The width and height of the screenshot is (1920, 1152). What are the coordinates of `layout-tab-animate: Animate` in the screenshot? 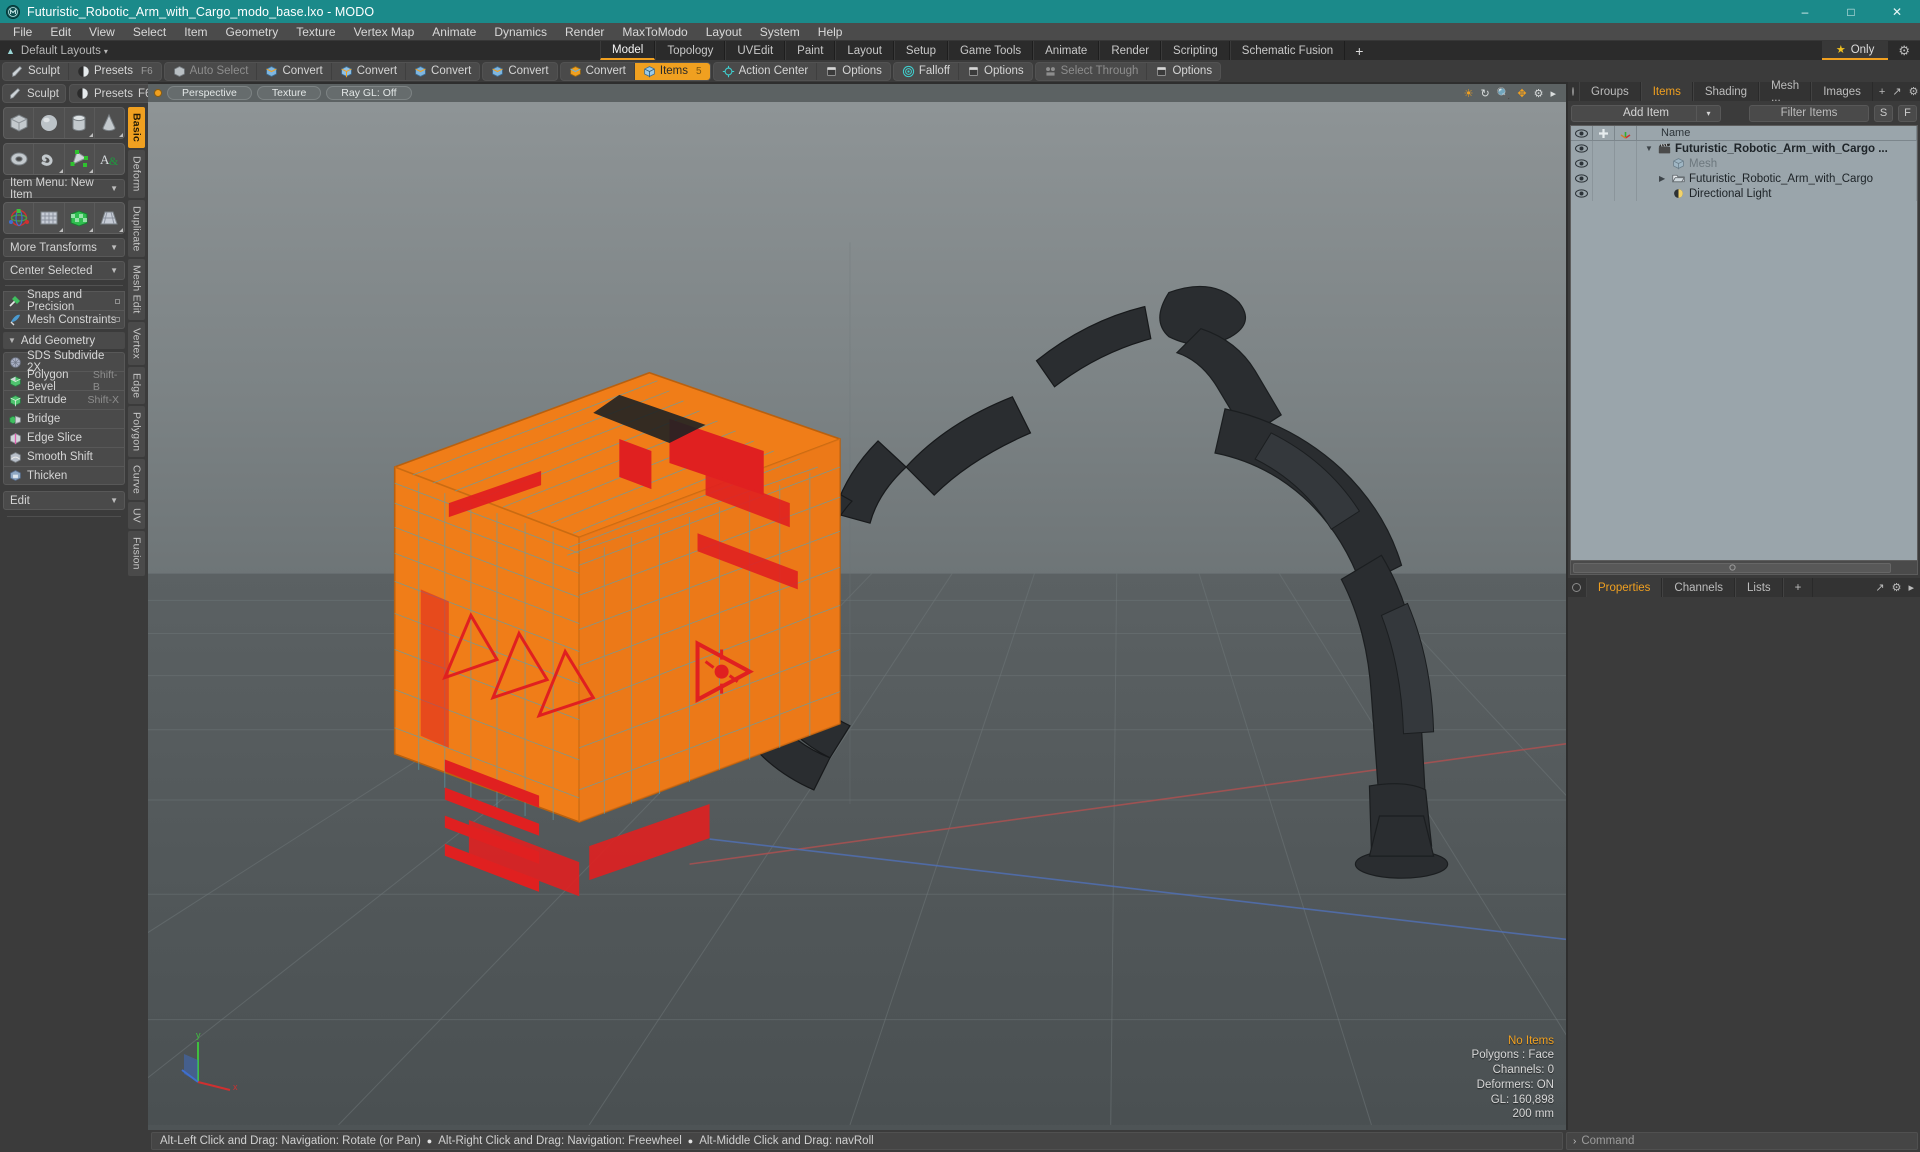 It's located at (1066, 50).